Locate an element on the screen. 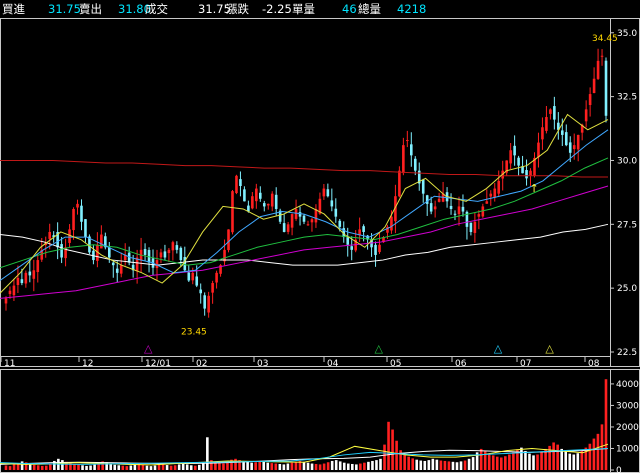  change-value: -2.25 is located at coordinates (277, 9).